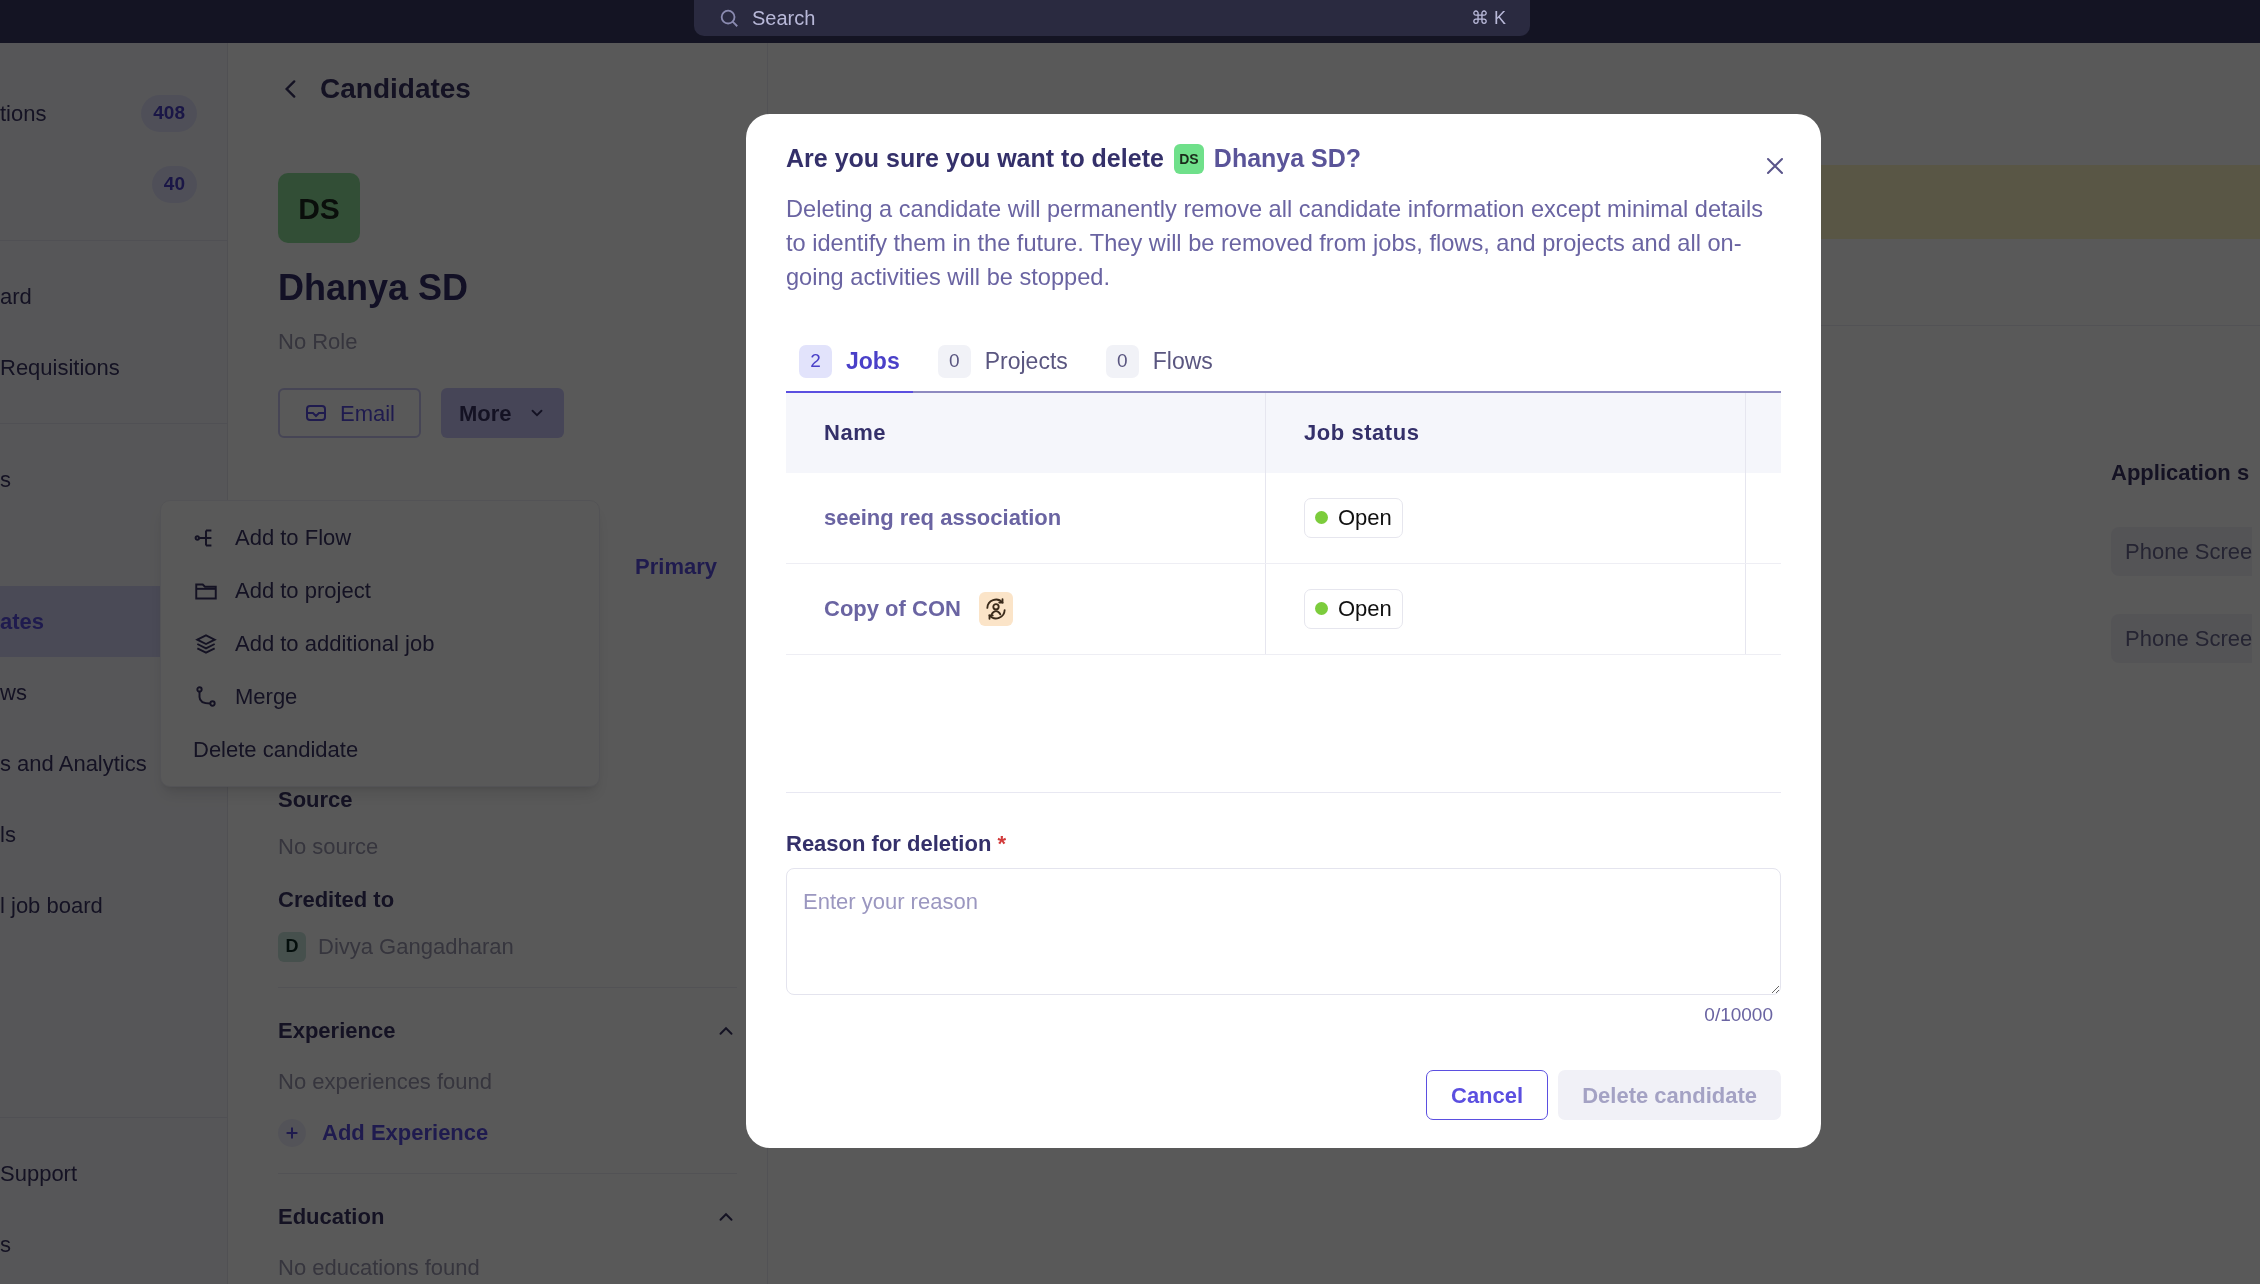 The width and height of the screenshot is (2260, 1284). I want to click on add-experience-button: Add Experience, so click(383, 1132).